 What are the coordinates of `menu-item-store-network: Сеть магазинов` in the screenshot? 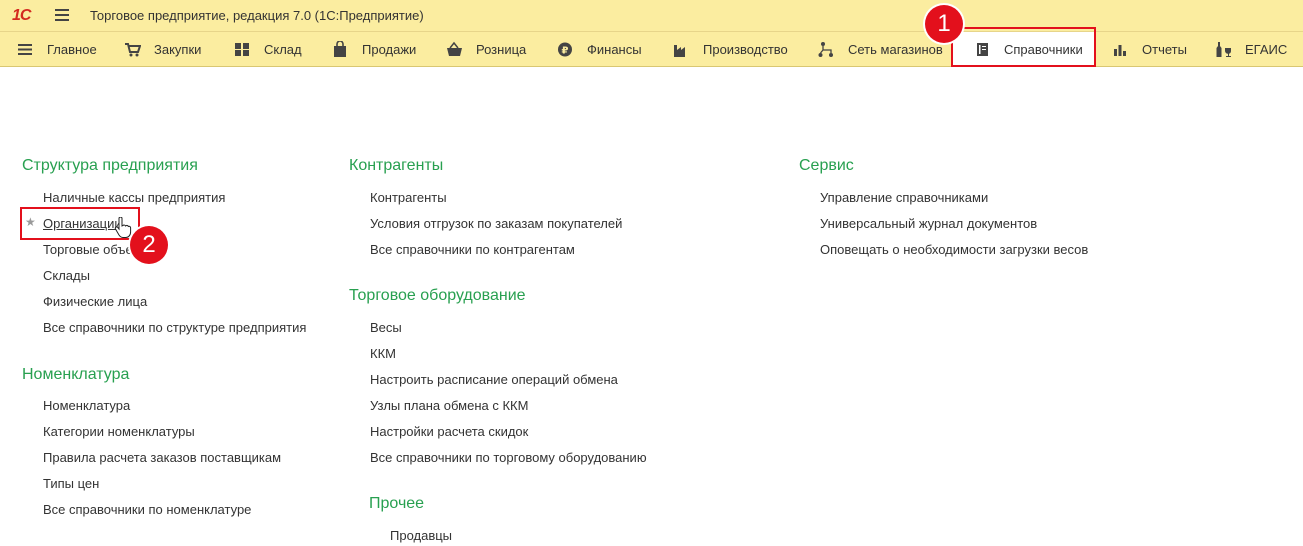 It's located at (880, 49).